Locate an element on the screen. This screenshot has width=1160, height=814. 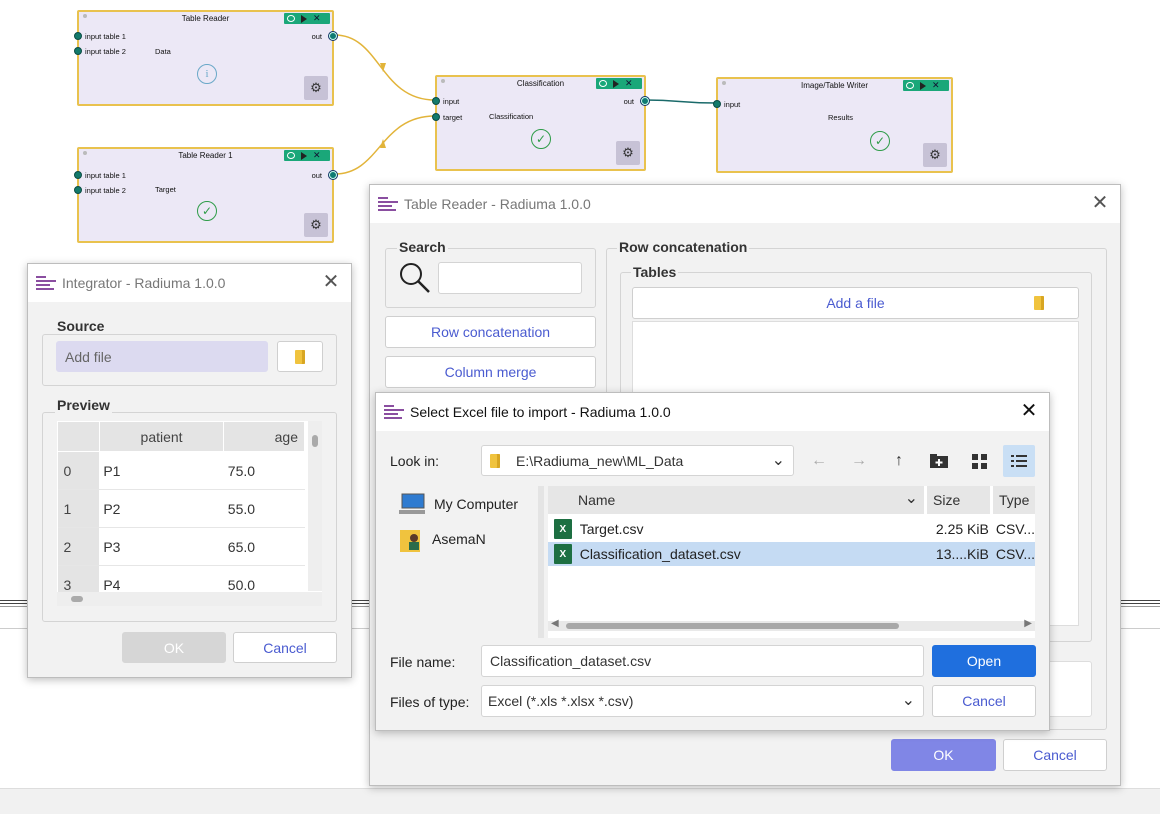
row-index: 1 is located at coordinates (78, 508).